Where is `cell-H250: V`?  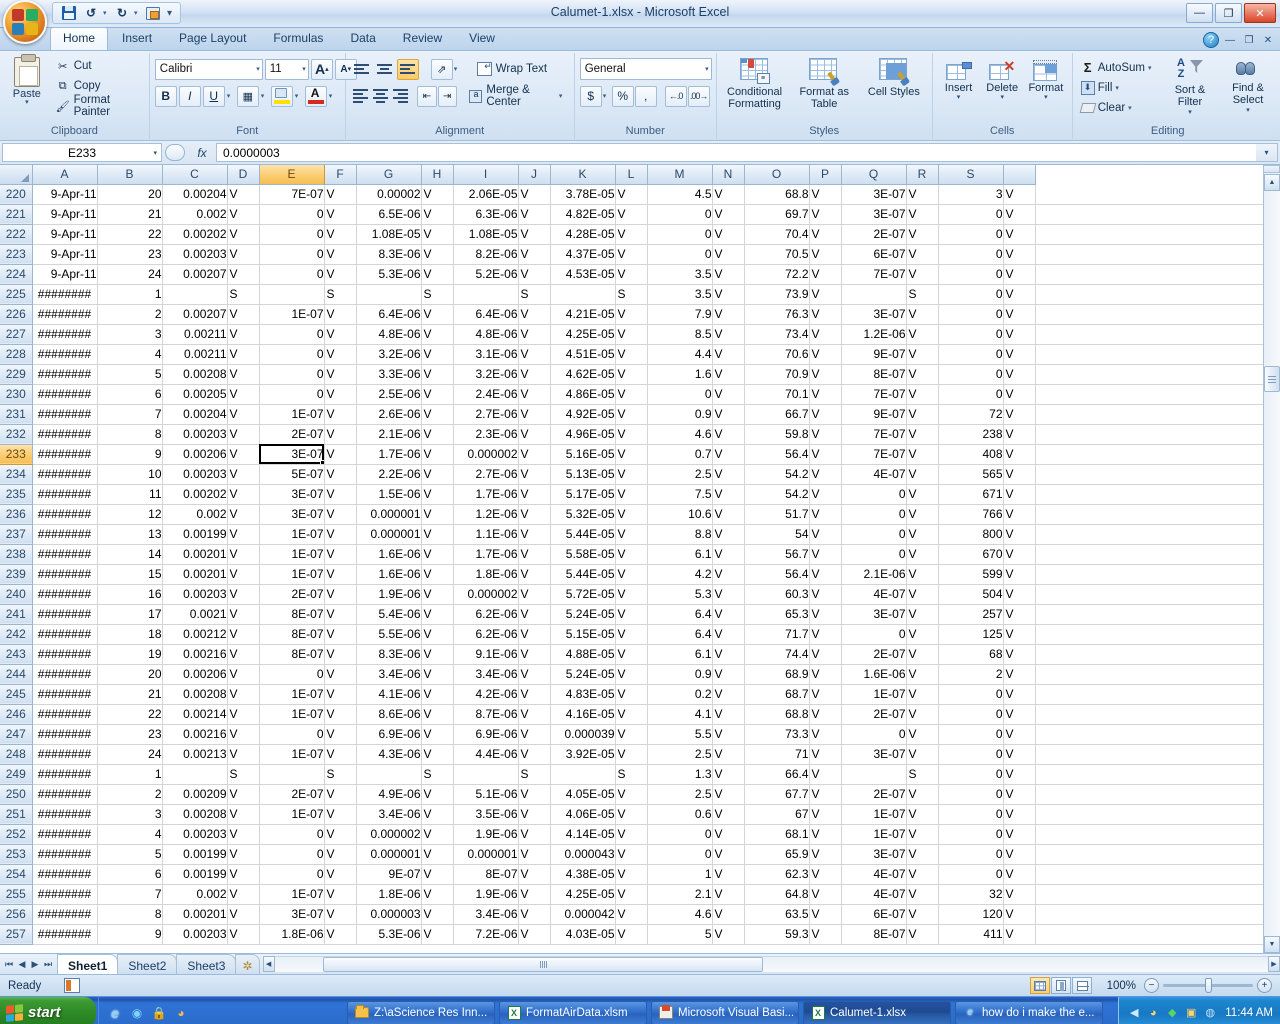
cell-H250: V is located at coordinates (437, 794).